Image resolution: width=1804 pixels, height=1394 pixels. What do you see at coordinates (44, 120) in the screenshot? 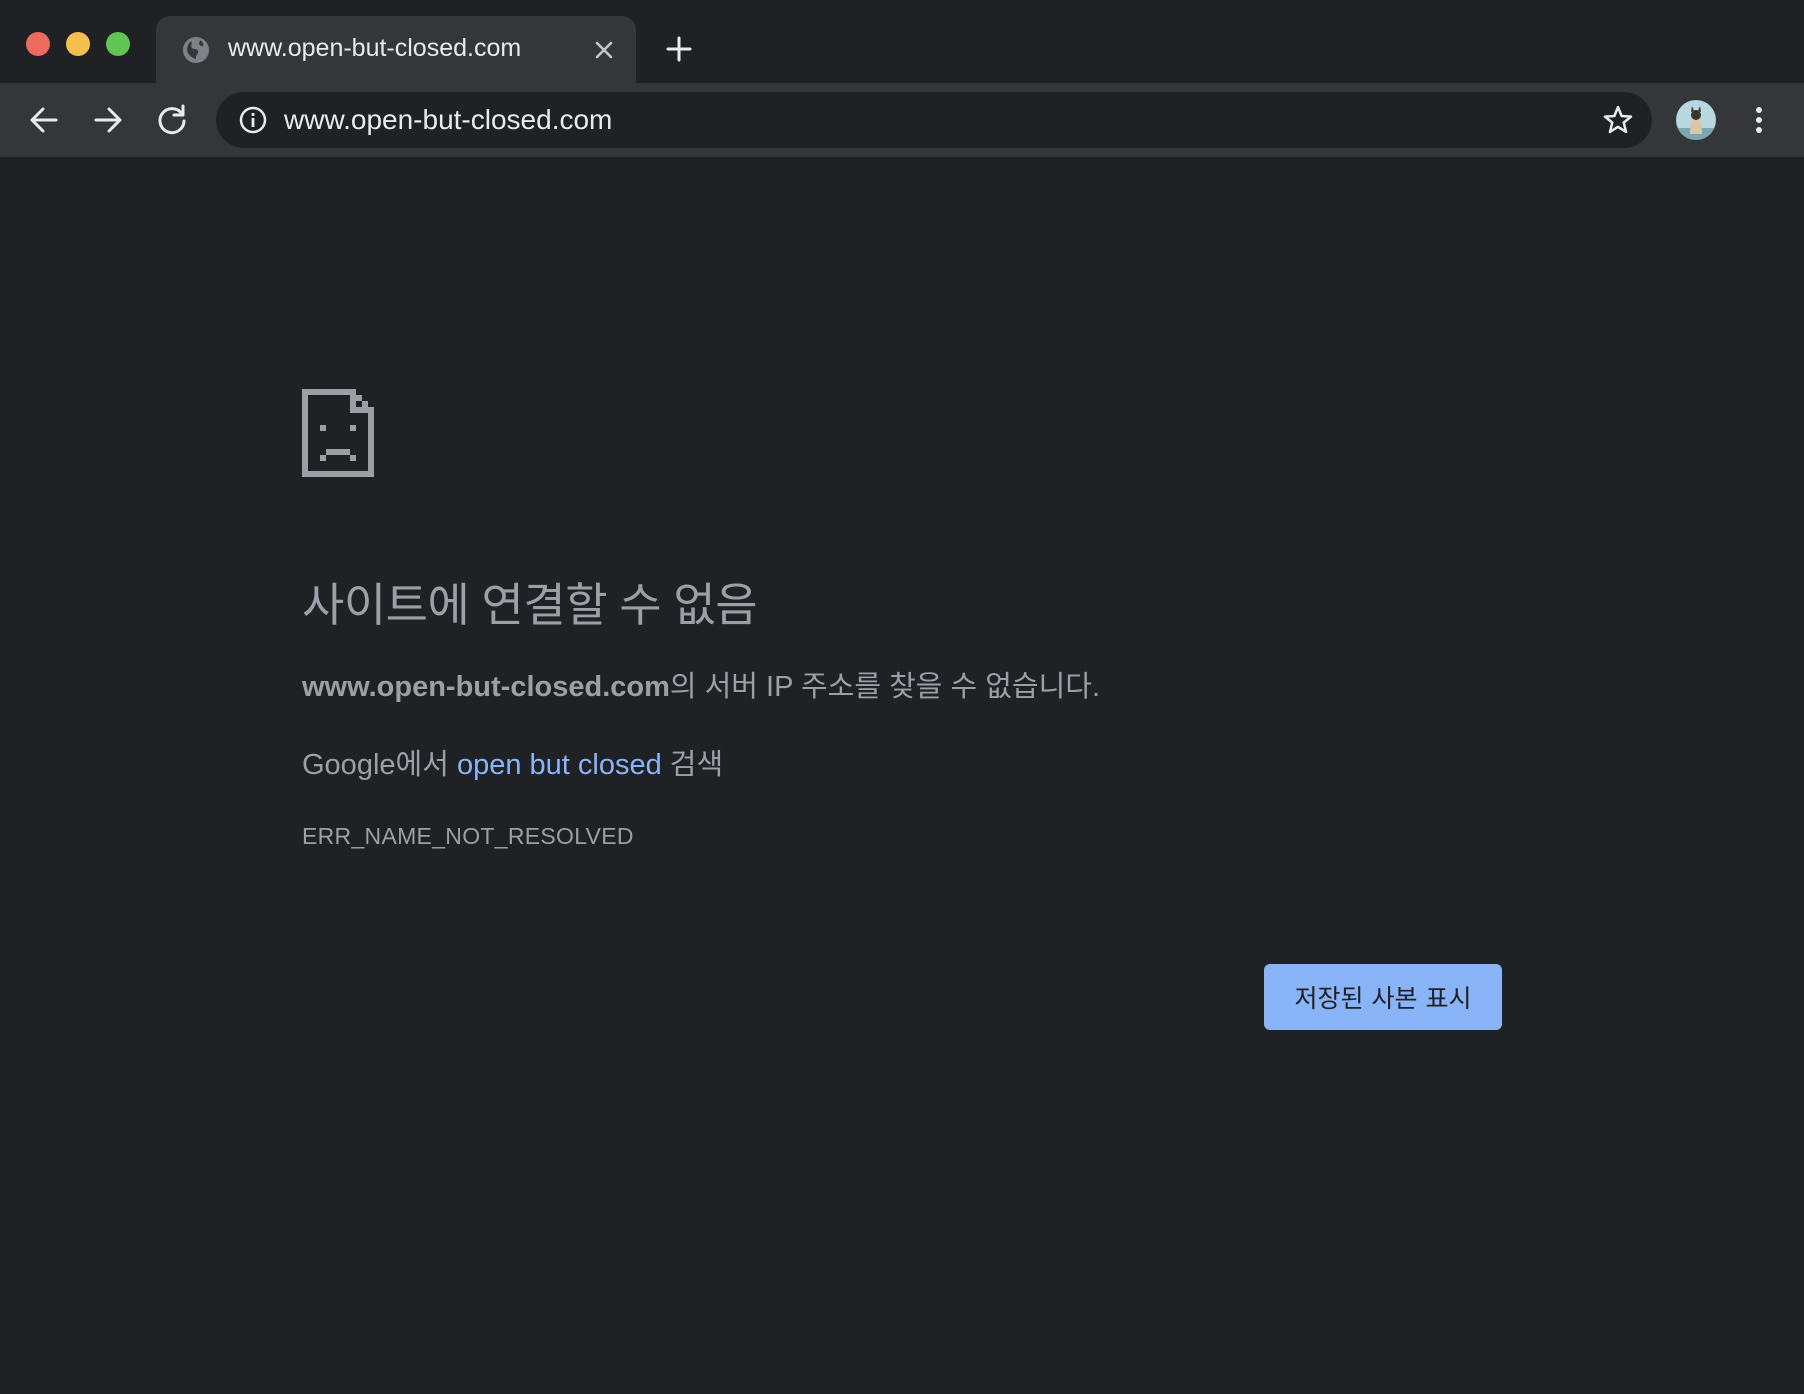
I see `arrow-left-icon` at bounding box center [44, 120].